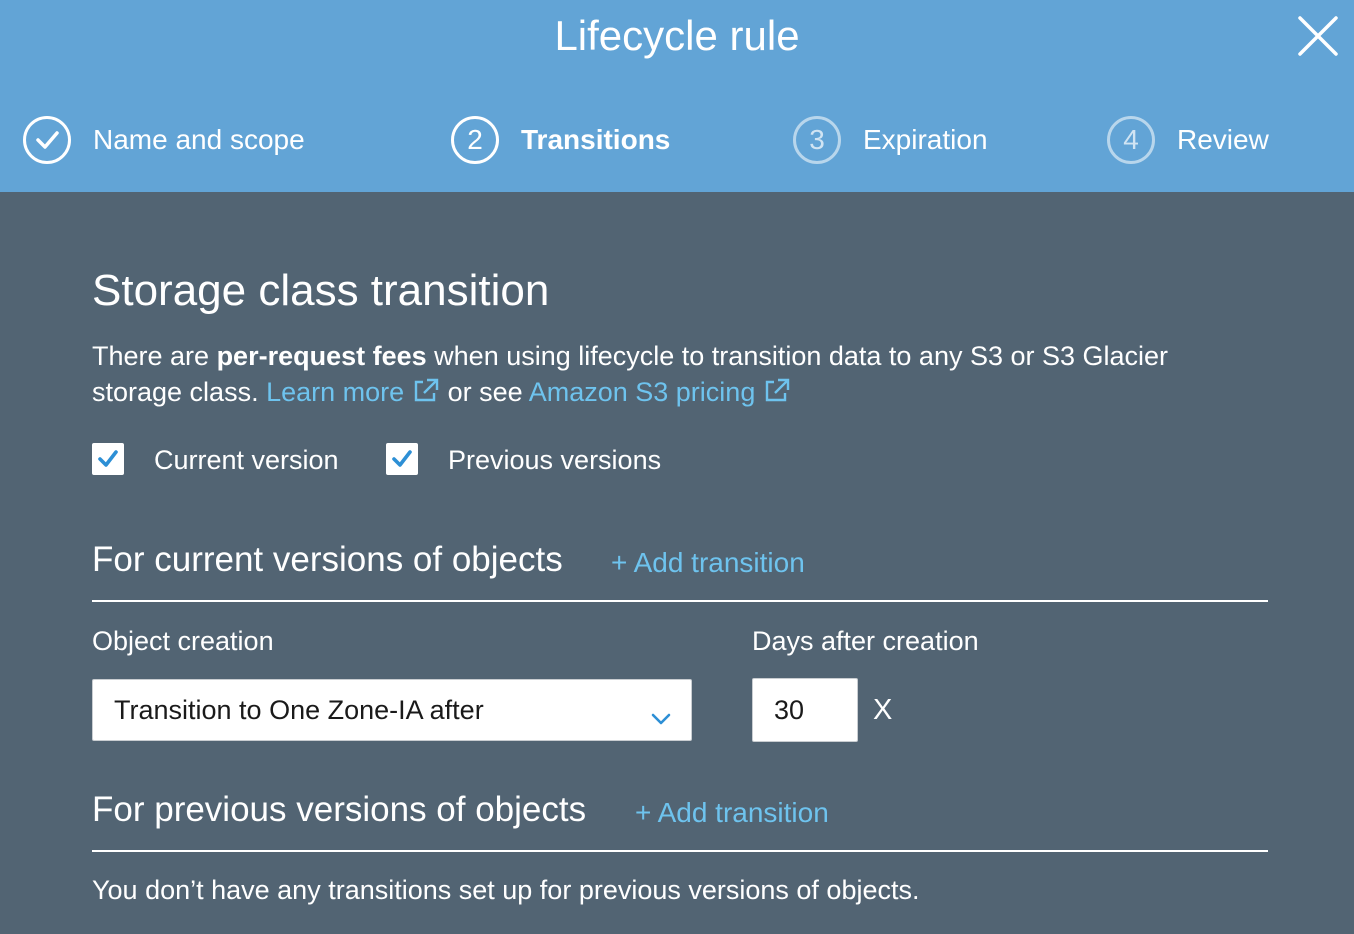 This screenshot has height=934, width=1354. Describe the element at coordinates (299, 709) in the screenshot. I see `select-value: Transition to One Zone-IA after` at that location.